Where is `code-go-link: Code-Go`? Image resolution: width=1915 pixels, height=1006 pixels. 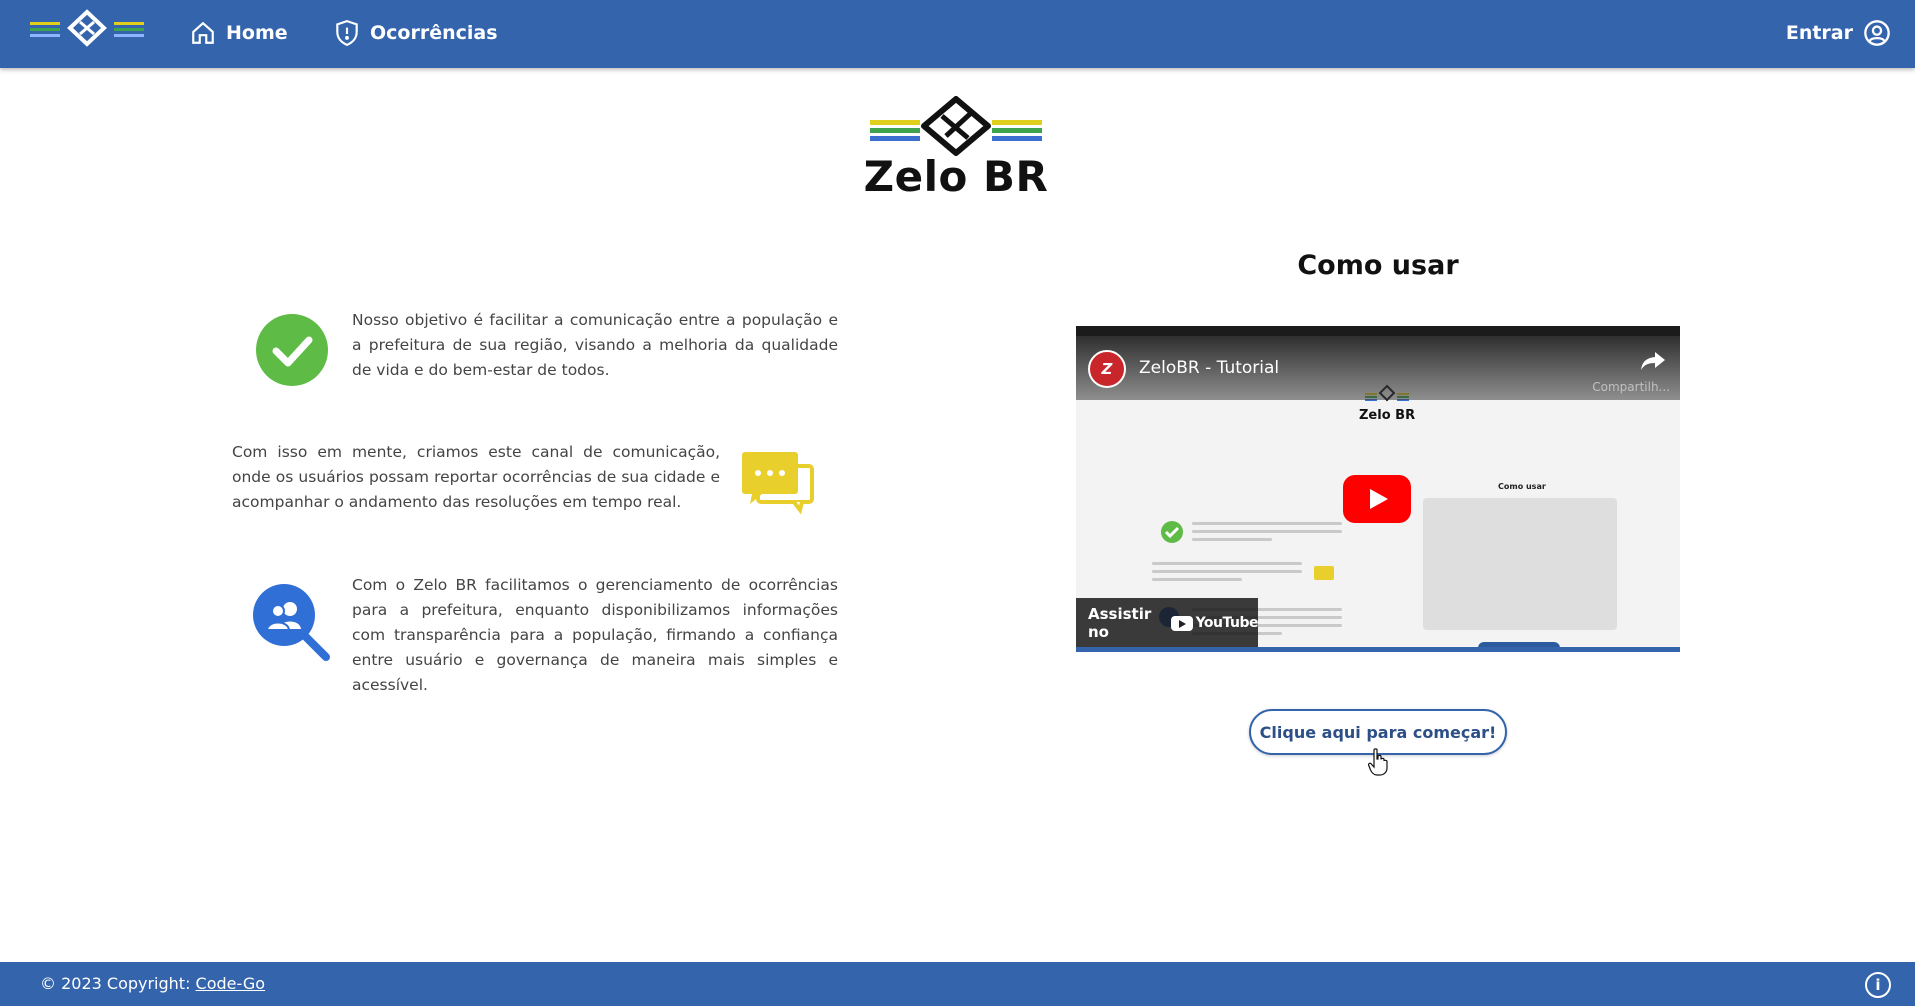
code-go-link: Code-Go is located at coordinates (231, 983).